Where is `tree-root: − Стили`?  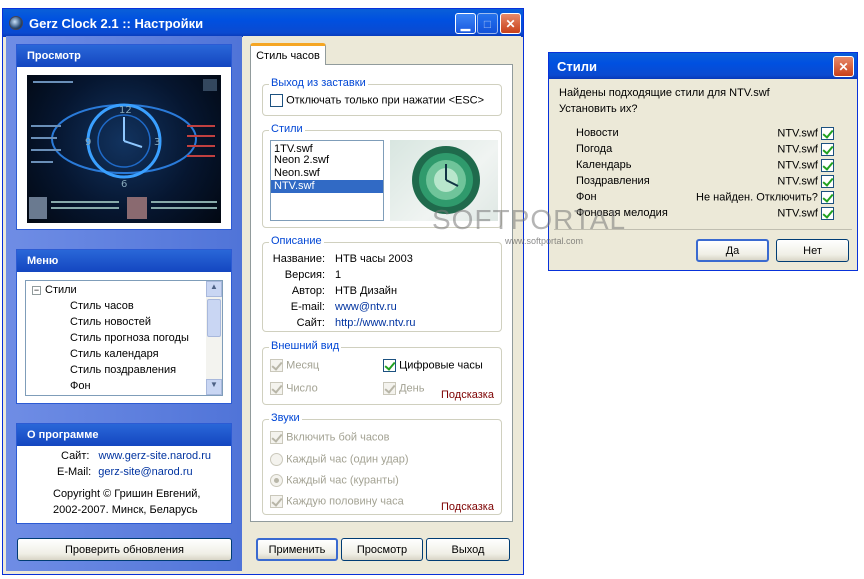
tree-root: − Стили is located at coordinates (54, 290).